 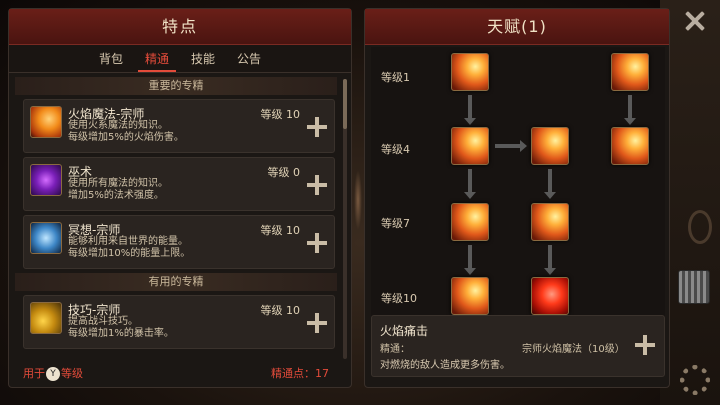 What do you see at coordinates (695, 21) in the screenshot?
I see `close-icon` at bounding box center [695, 21].